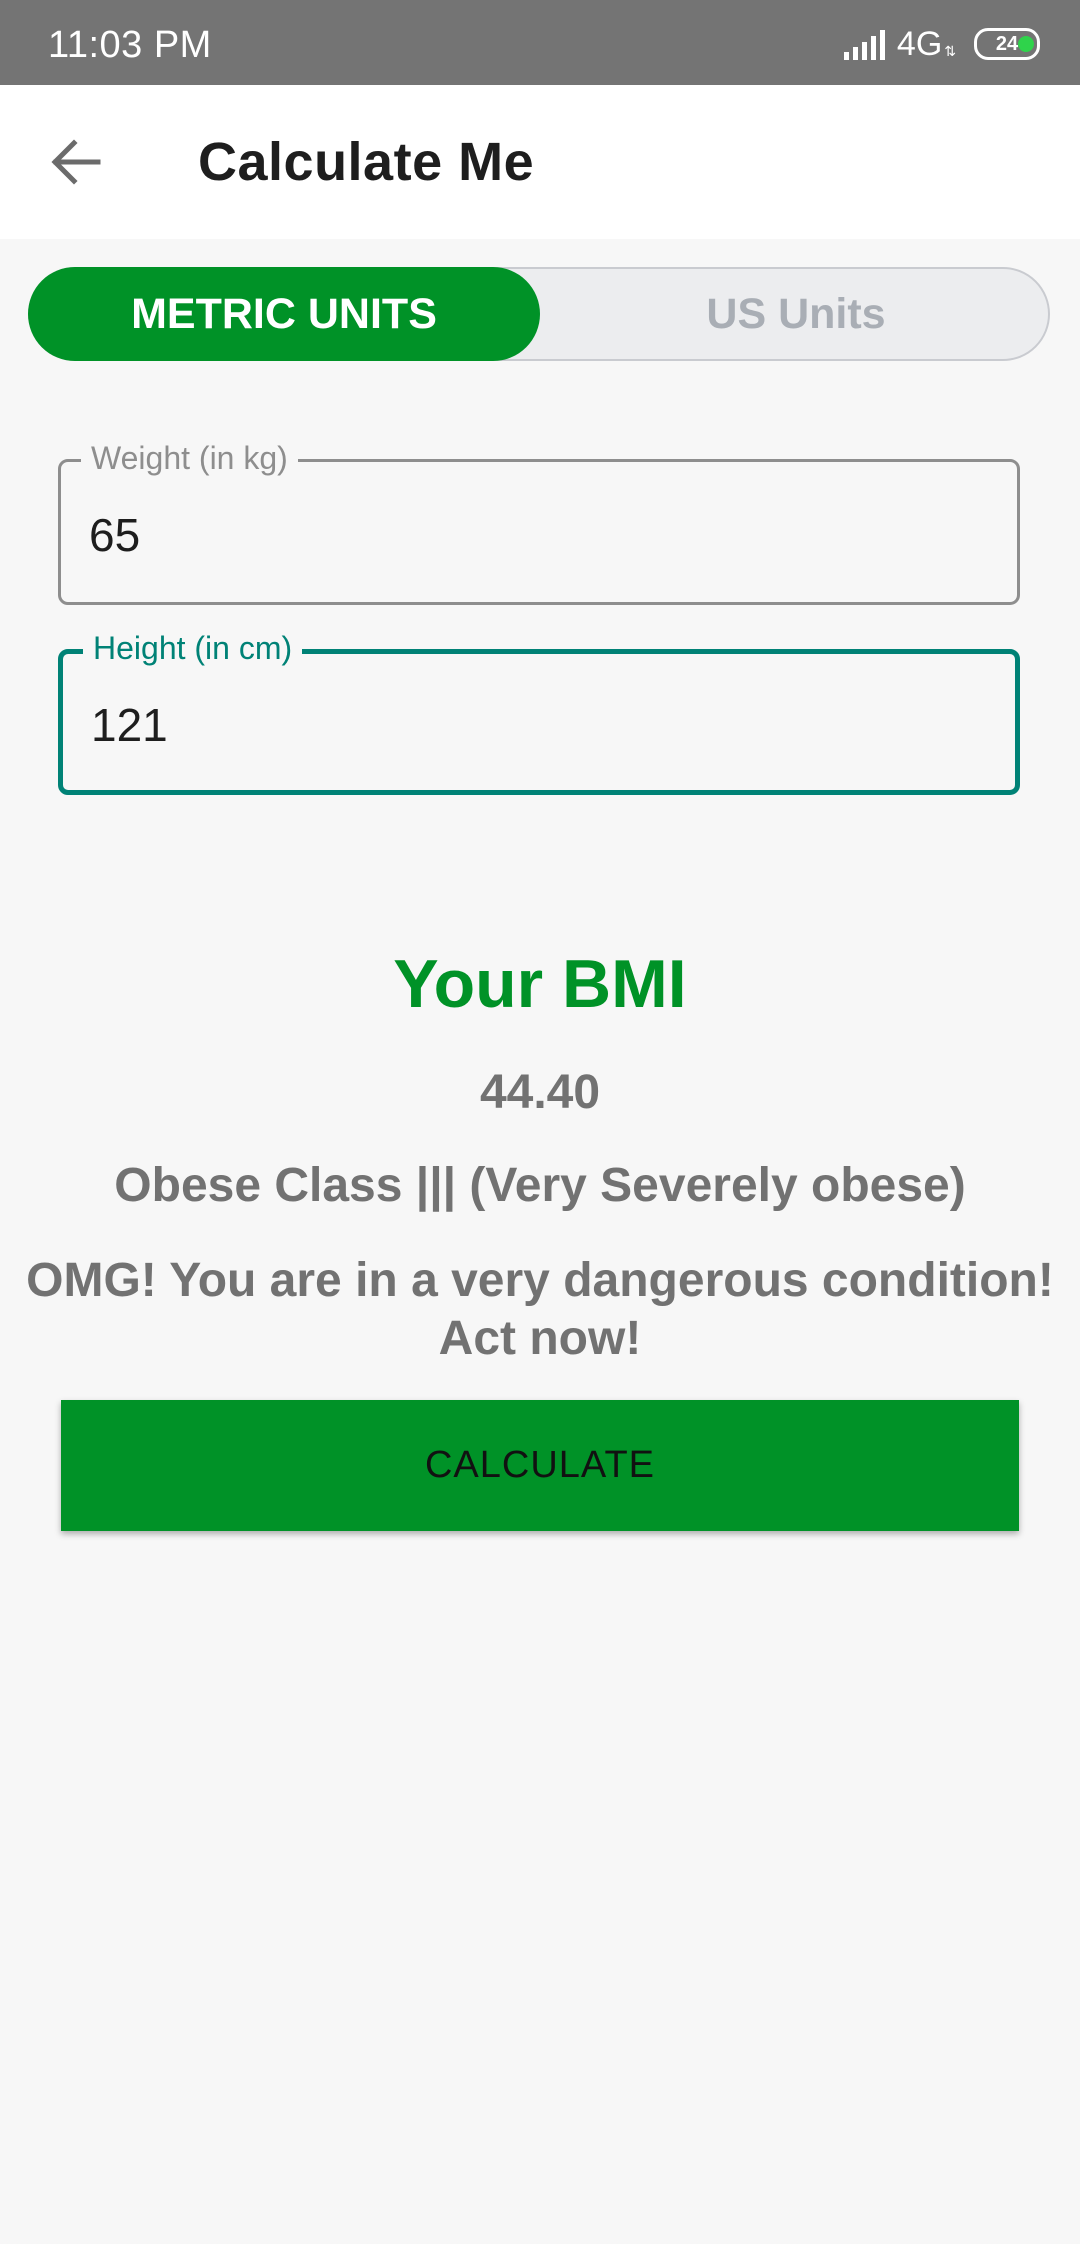  Describe the element at coordinates (130, 45) in the screenshot. I see `status-time: 11:03 PM` at that location.